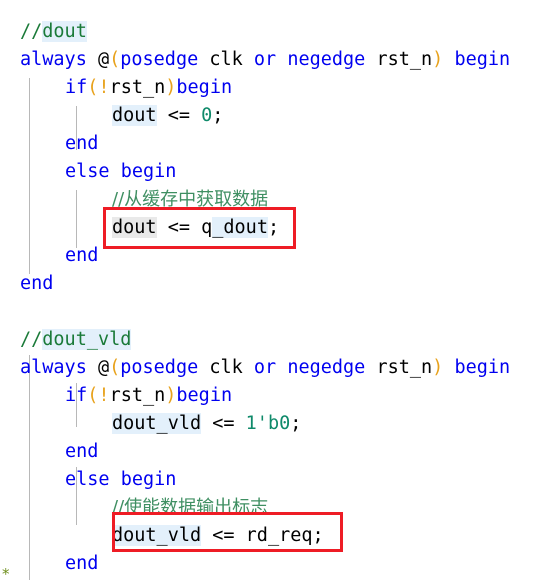 The width and height of the screenshot is (556, 586). What do you see at coordinates (226, 367) in the screenshot?
I see `identifier-clk: clk` at bounding box center [226, 367].